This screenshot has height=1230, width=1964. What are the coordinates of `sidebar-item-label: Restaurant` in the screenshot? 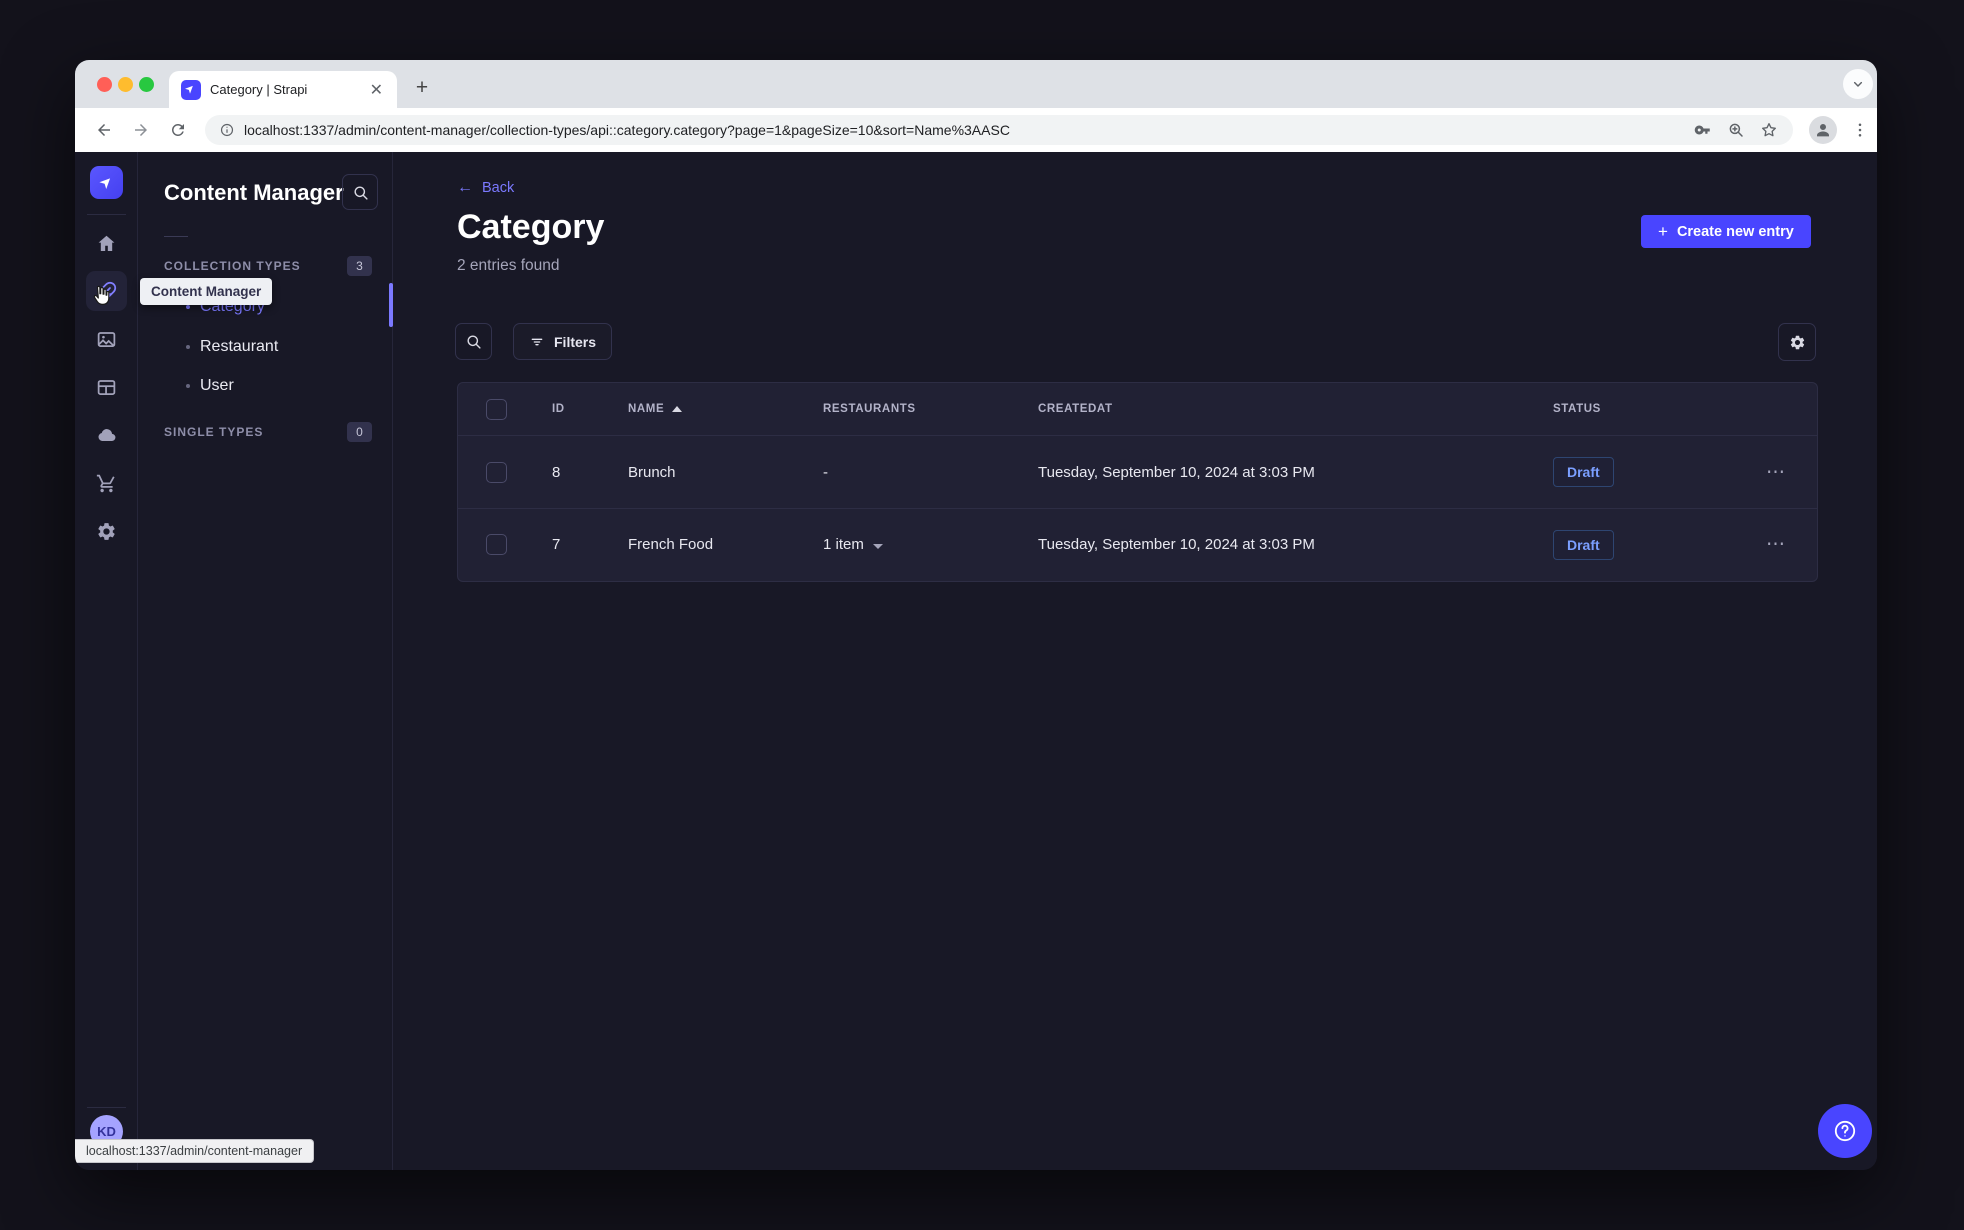 It's located at (239, 346).